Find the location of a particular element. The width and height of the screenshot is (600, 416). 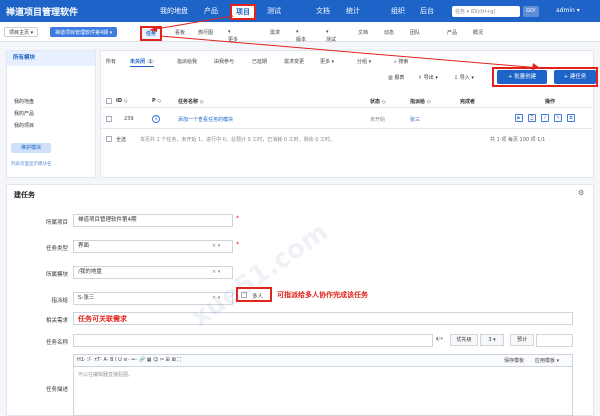

arrow-task-to-create is located at coordinates (350, 52).